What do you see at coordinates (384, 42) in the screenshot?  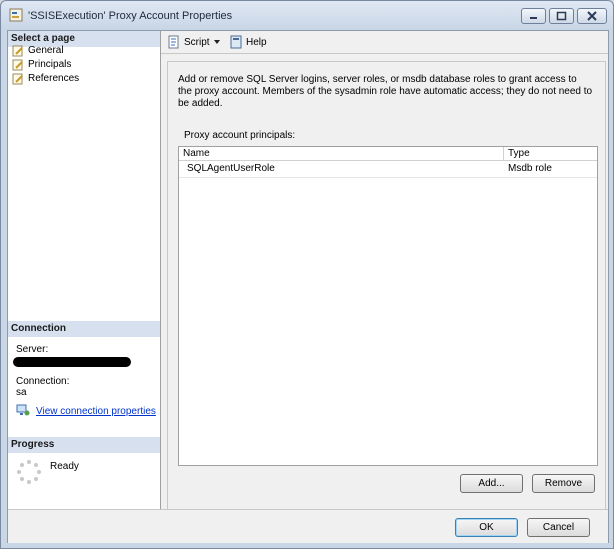 I see `toolbar: Script Help` at bounding box center [384, 42].